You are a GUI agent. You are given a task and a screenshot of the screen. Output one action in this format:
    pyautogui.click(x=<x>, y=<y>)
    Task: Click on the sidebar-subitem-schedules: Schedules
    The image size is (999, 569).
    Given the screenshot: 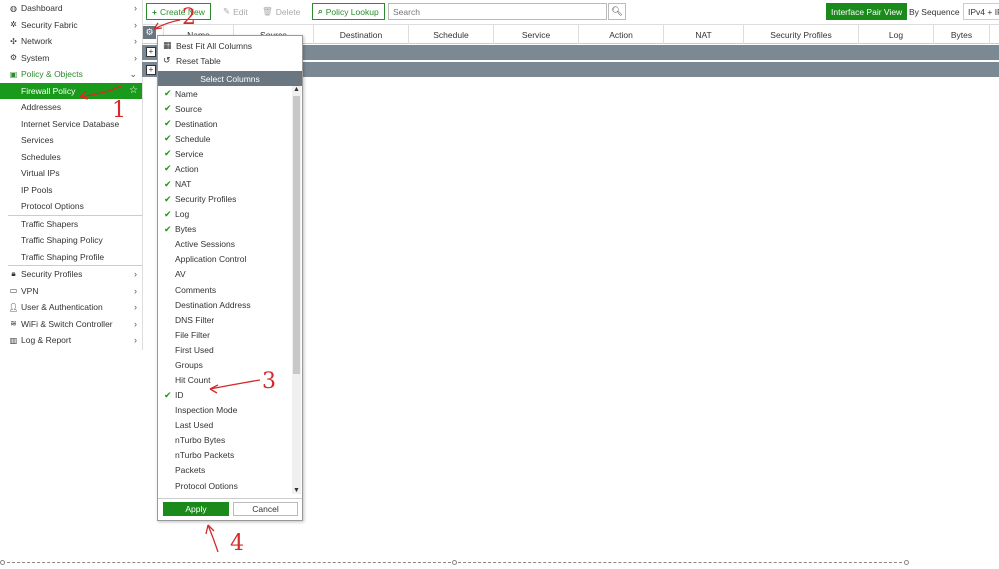 What is the action you would take?
    pyautogui.click(x=71, y=157)
    